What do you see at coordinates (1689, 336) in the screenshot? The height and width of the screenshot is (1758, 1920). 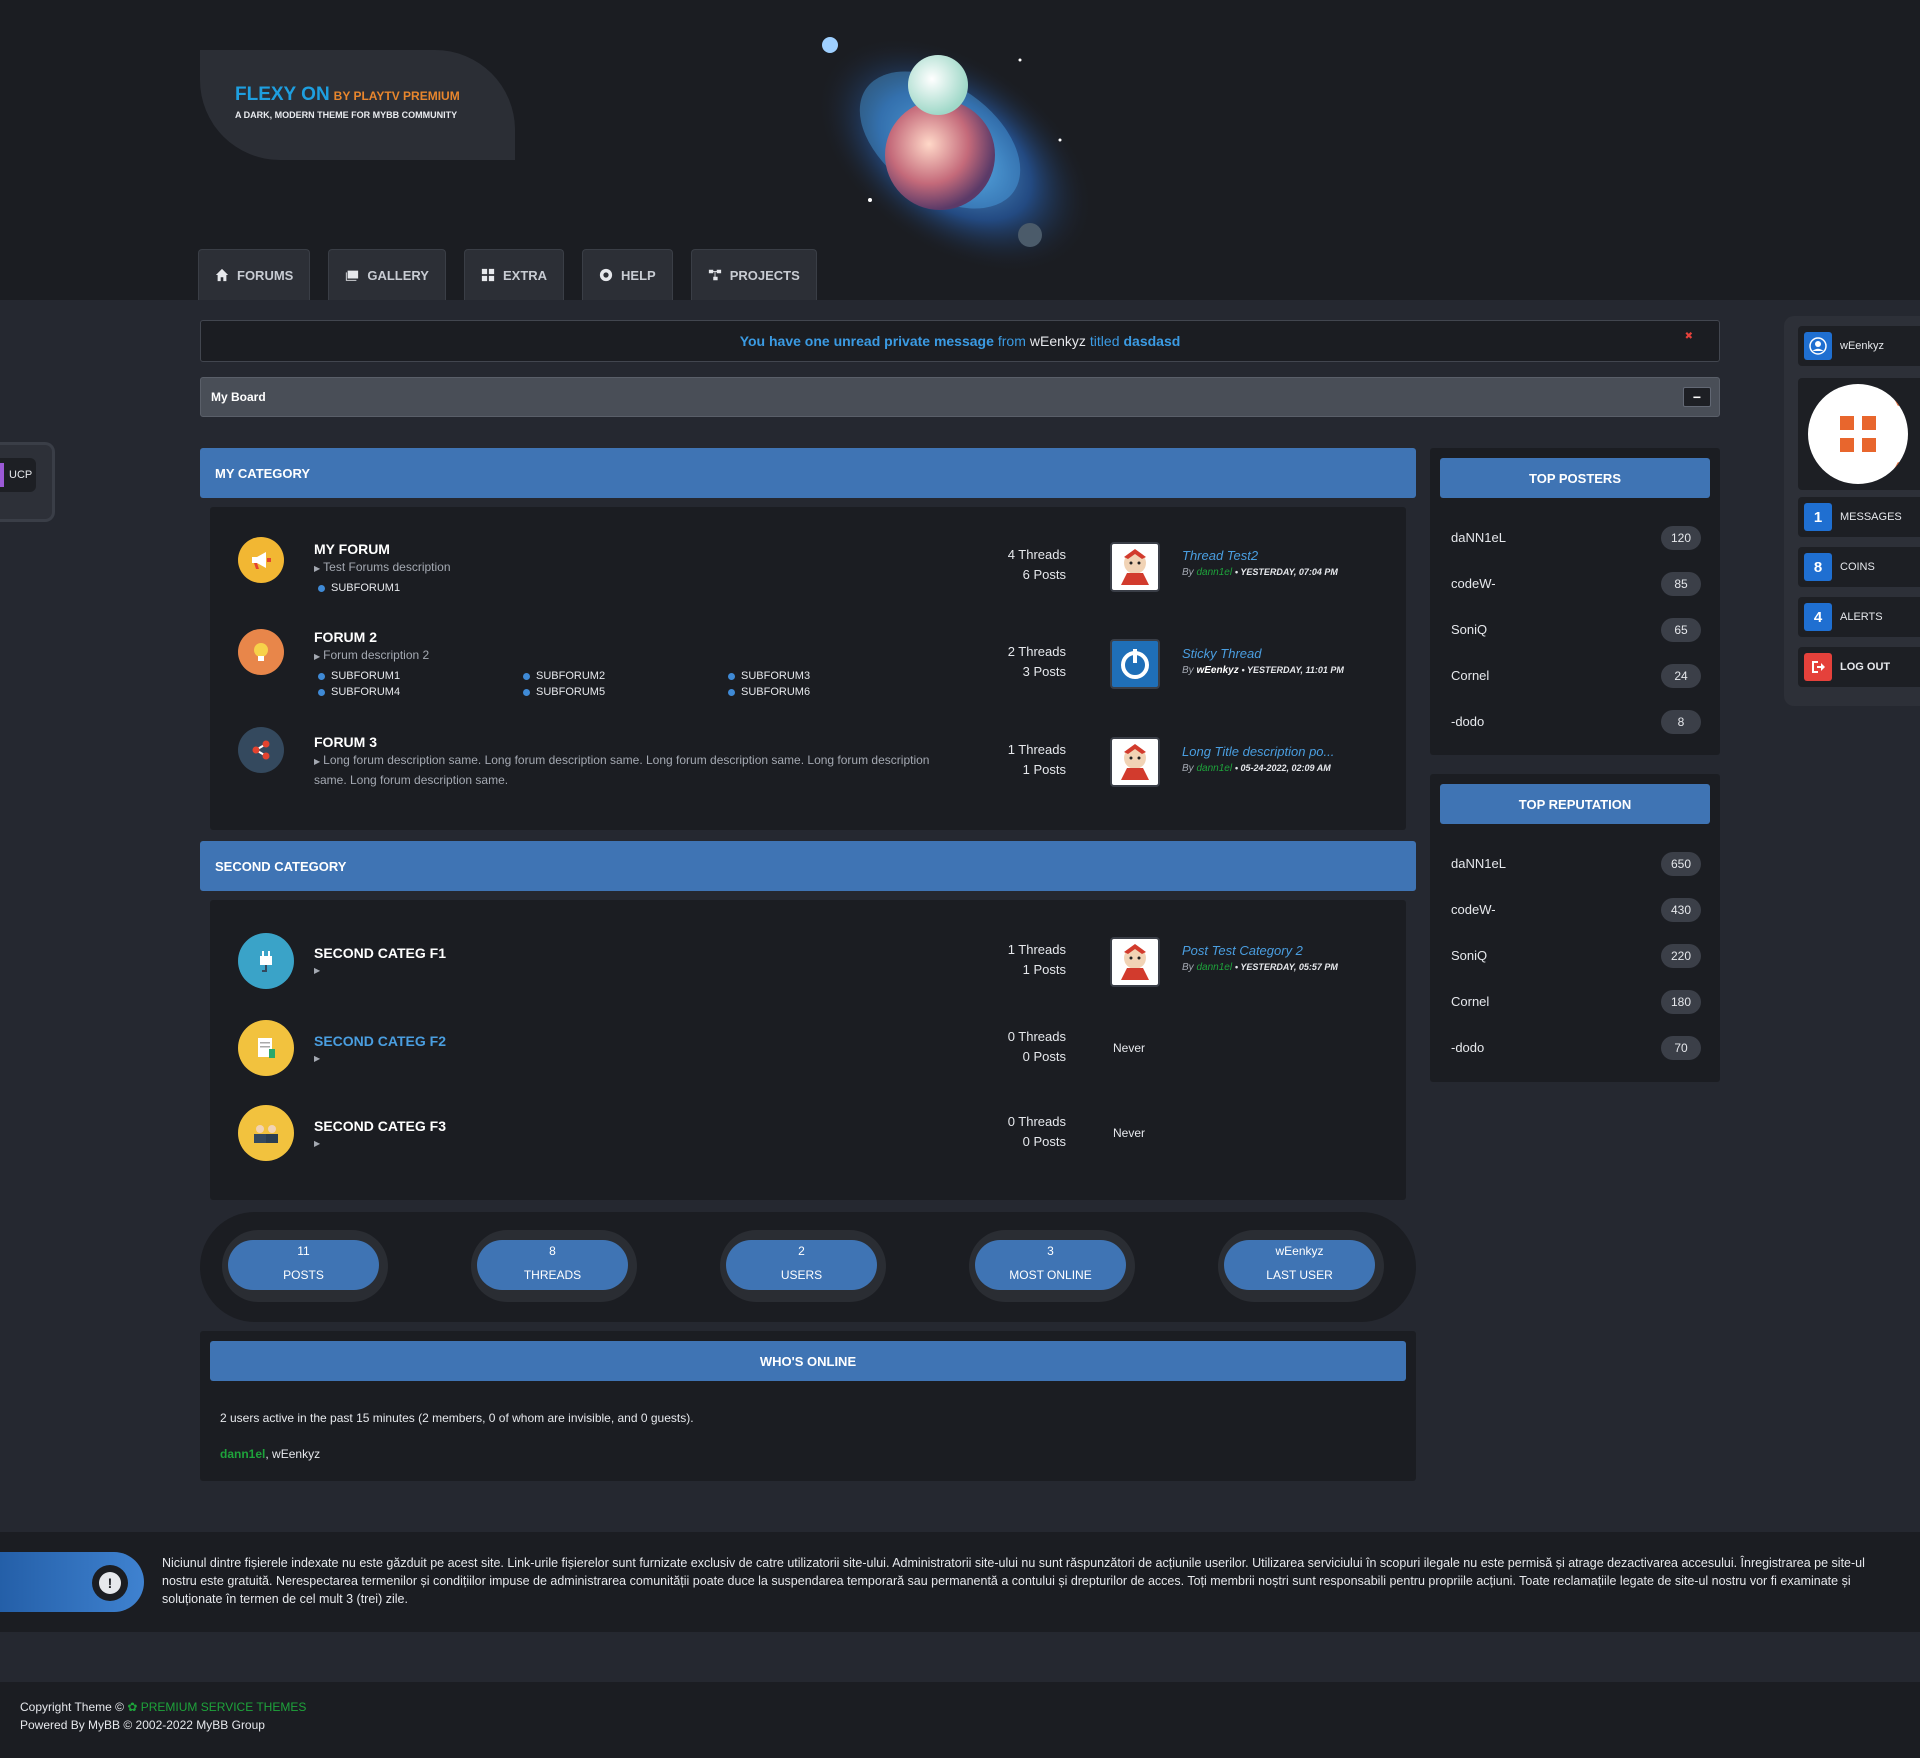 I see `pm-dismiss-icon: ✖` at bounding box center [1689, 336].